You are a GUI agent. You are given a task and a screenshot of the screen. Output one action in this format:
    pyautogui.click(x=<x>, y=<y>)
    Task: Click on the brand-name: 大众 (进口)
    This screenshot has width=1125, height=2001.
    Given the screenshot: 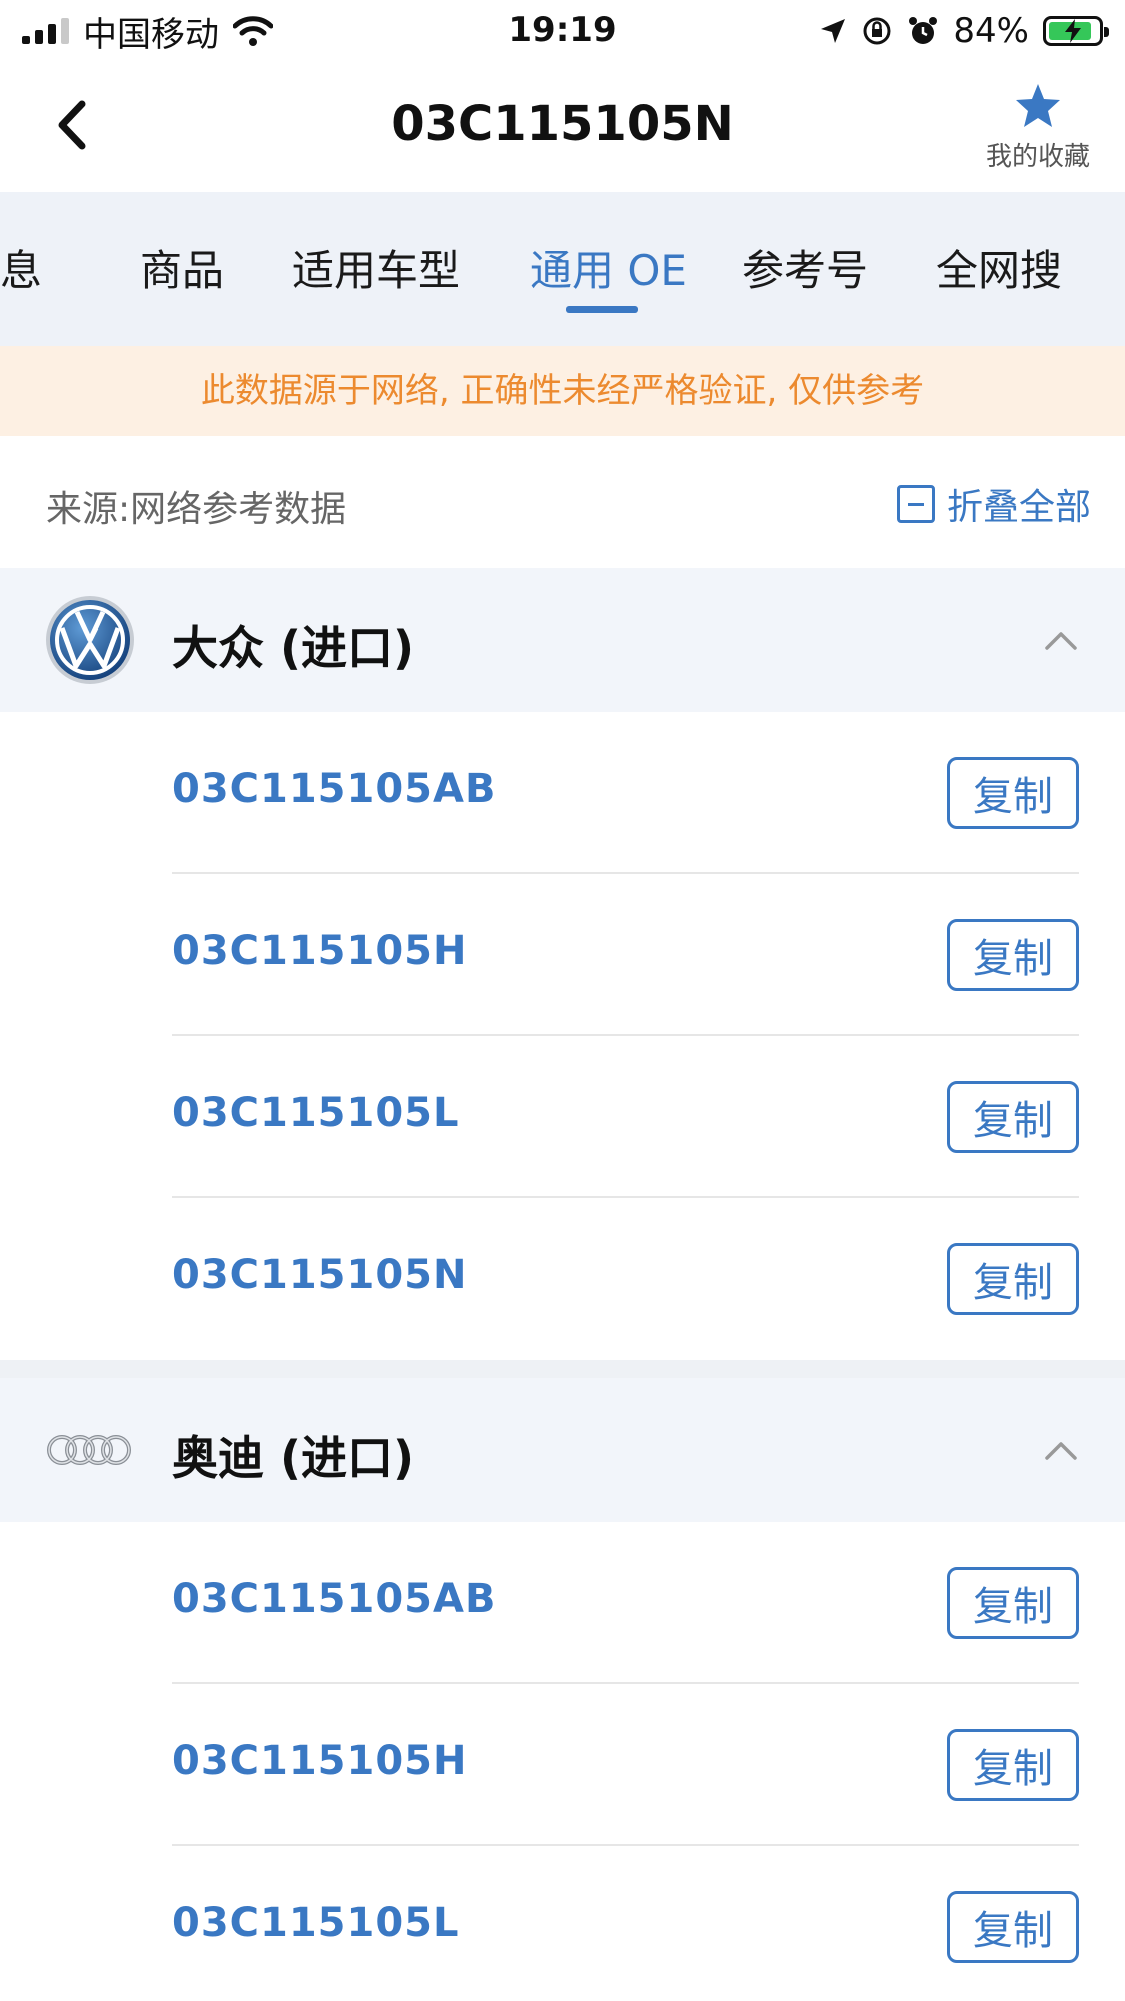 What is the action you would take?
    pyautogui.click(x=293, y=648)
    